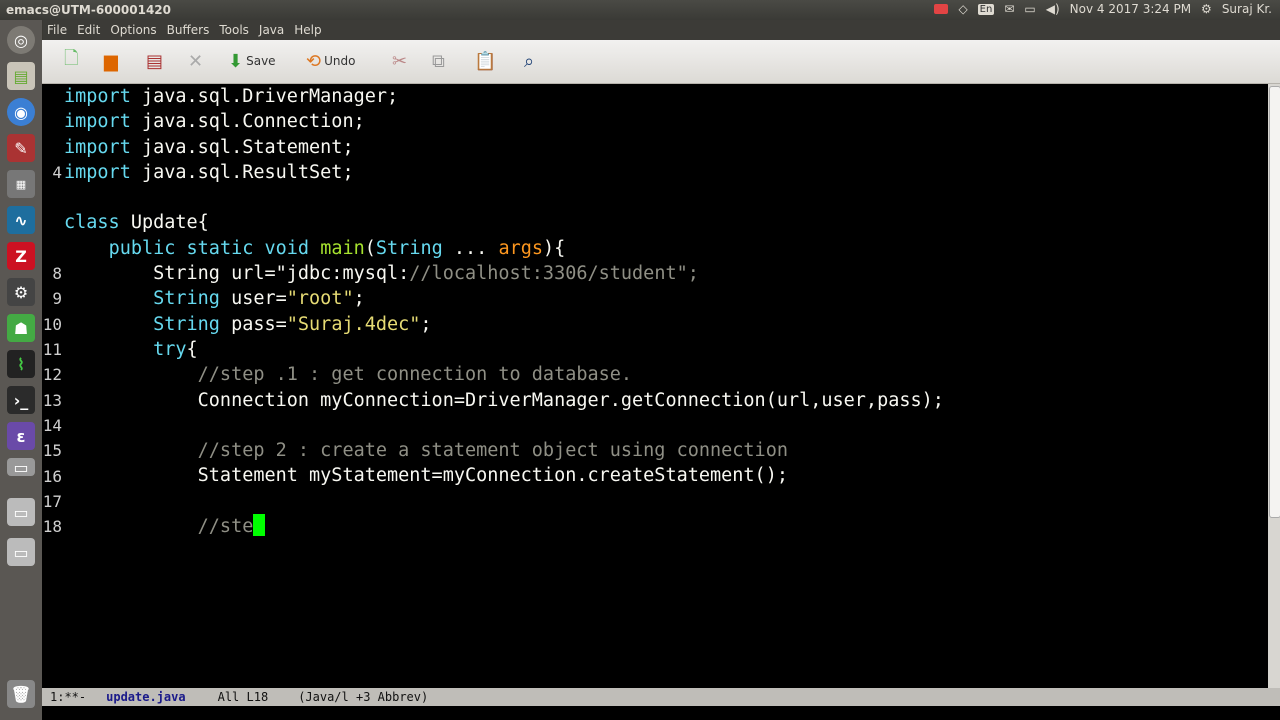 The image size is (1280, 720). I want to click on files-icon: ▤, so click(21, 76).